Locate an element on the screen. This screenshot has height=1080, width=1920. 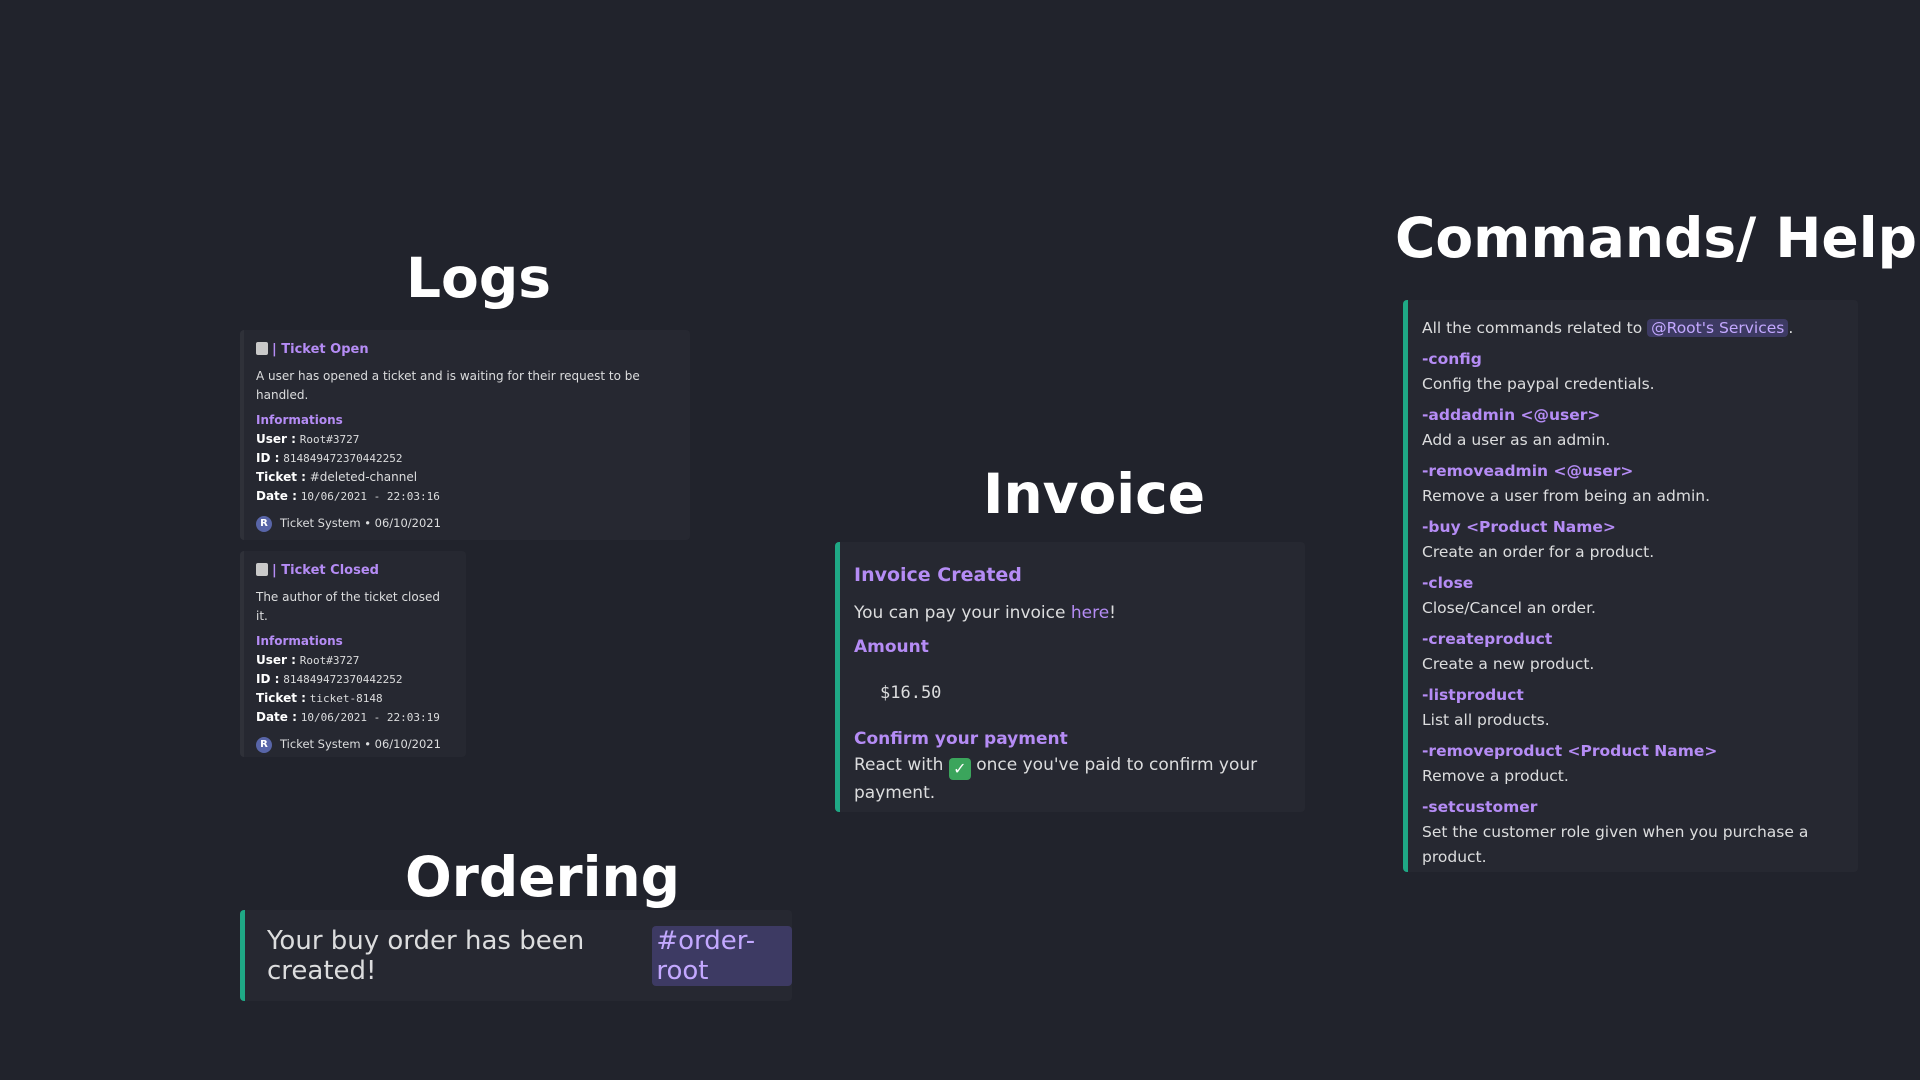
log-open-title: | Ticket Open is located at coordinates (467, 349).